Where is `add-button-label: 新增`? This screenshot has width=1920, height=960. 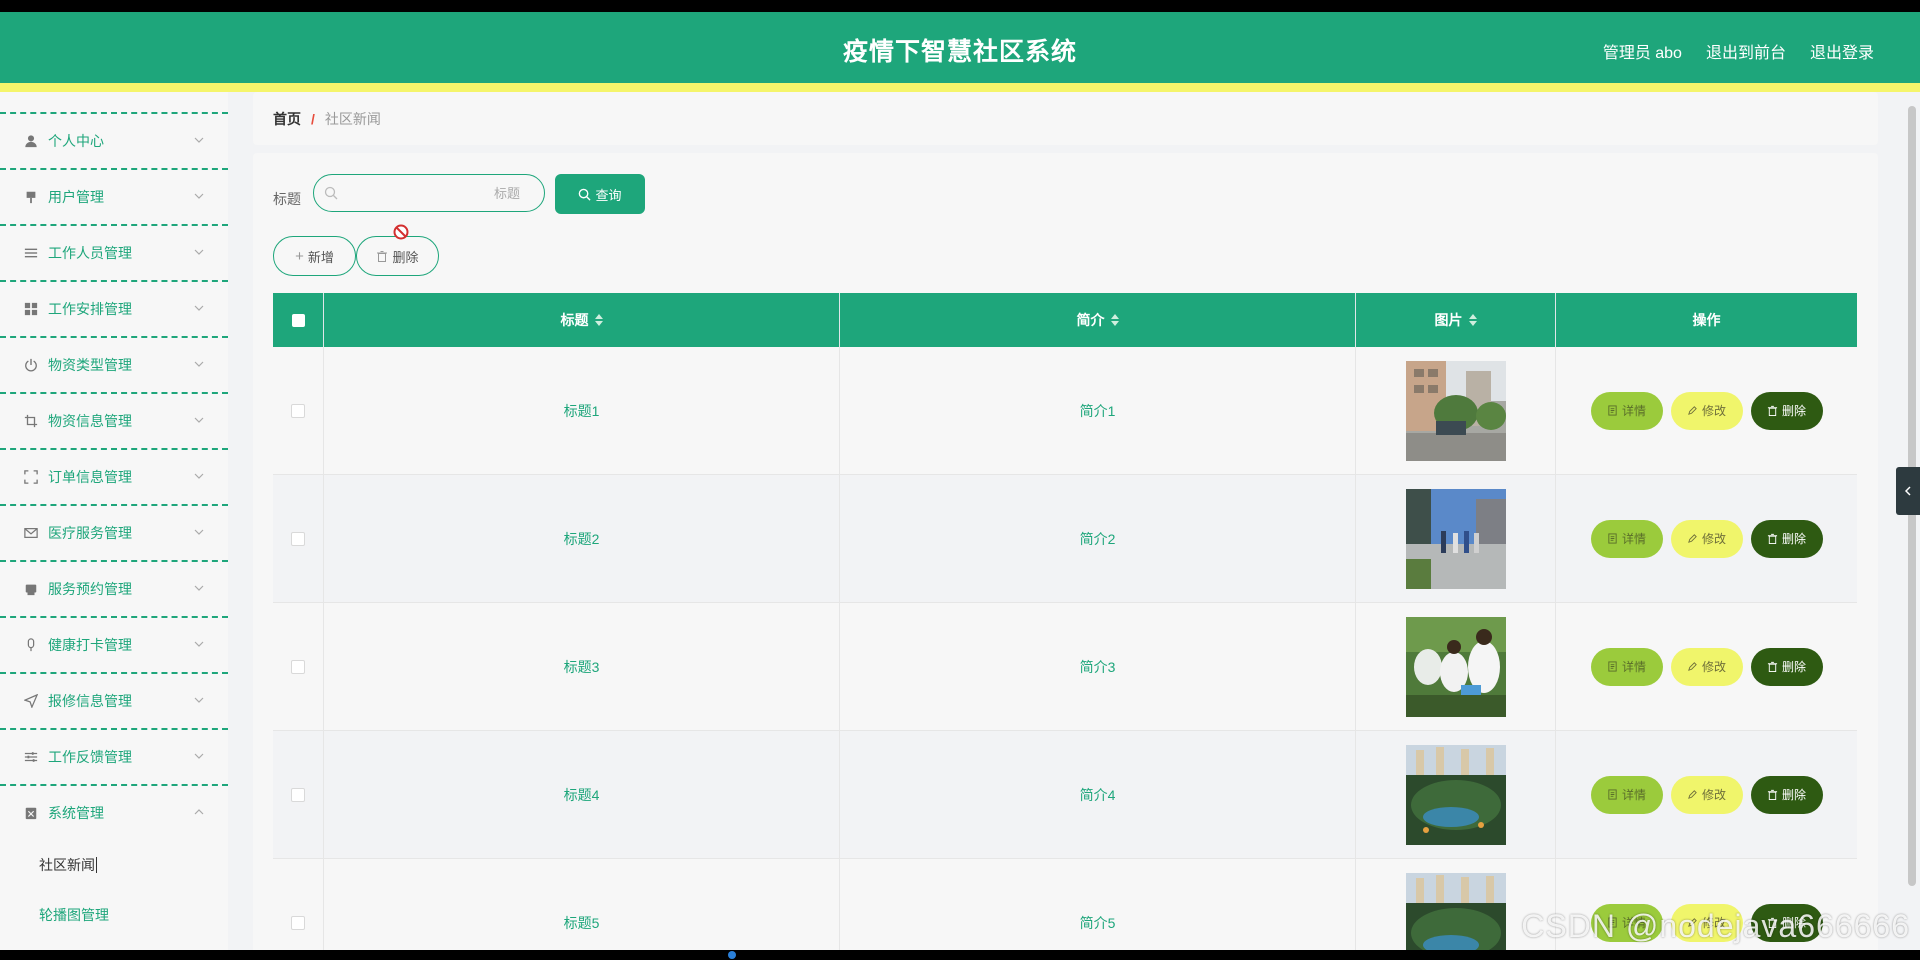 add-button-label: 新增 is located at coordinates (320, 257).